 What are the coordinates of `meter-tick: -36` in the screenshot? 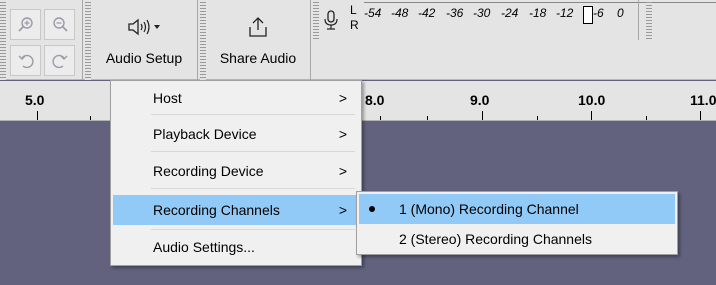 It's located at (455, 13).